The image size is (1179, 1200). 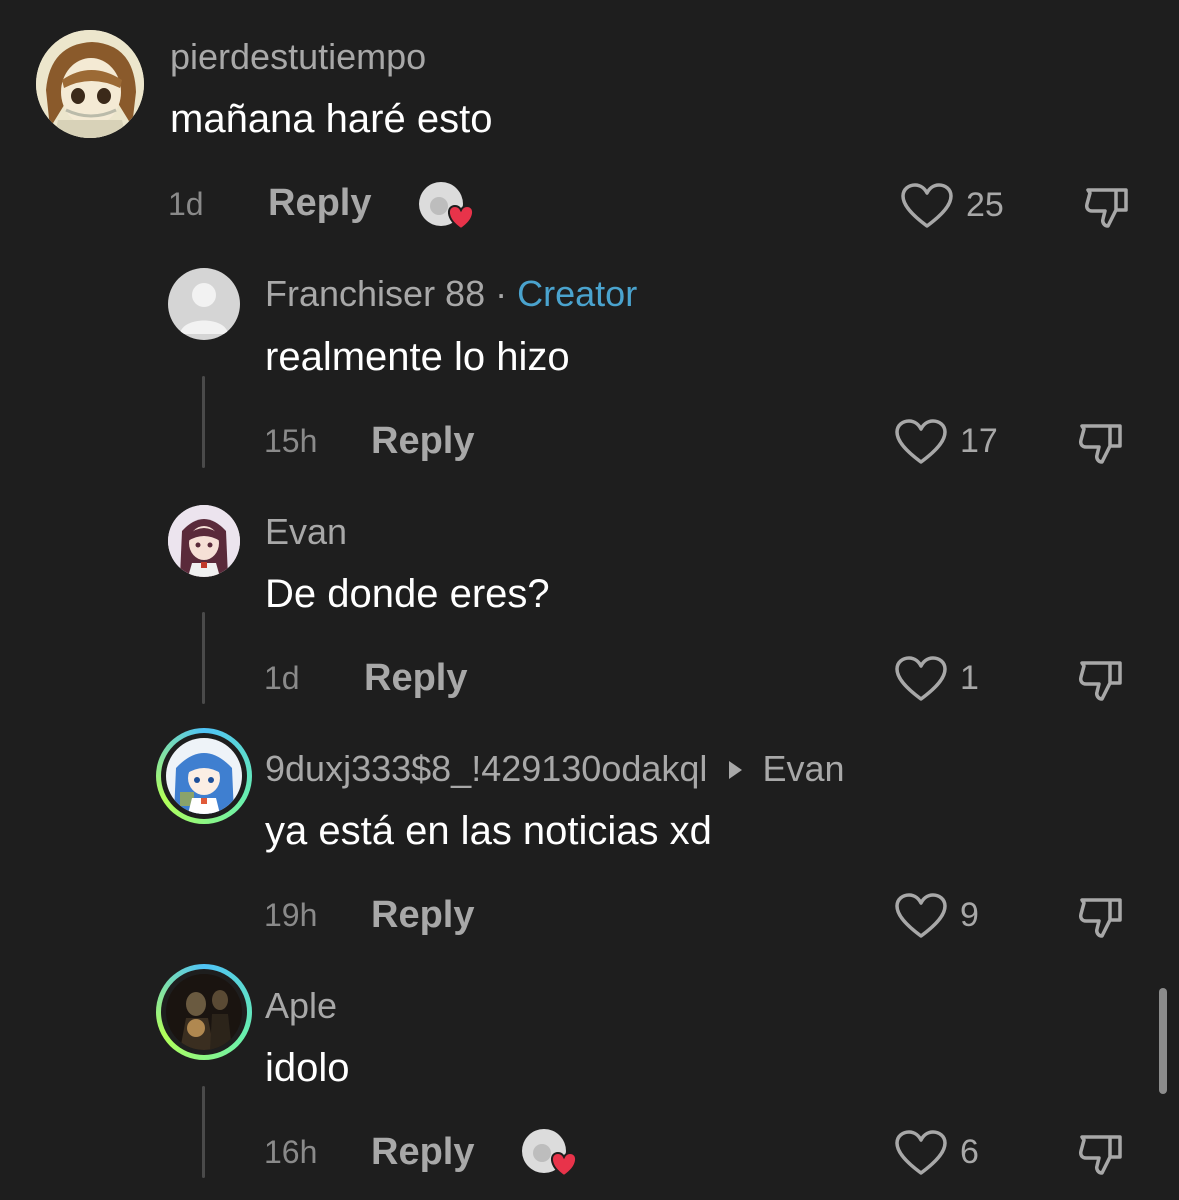 What do you see at coordinates (1163, 1041) in the screenshot?
I see `scrollbar` at bounding box center [1163, 1041].